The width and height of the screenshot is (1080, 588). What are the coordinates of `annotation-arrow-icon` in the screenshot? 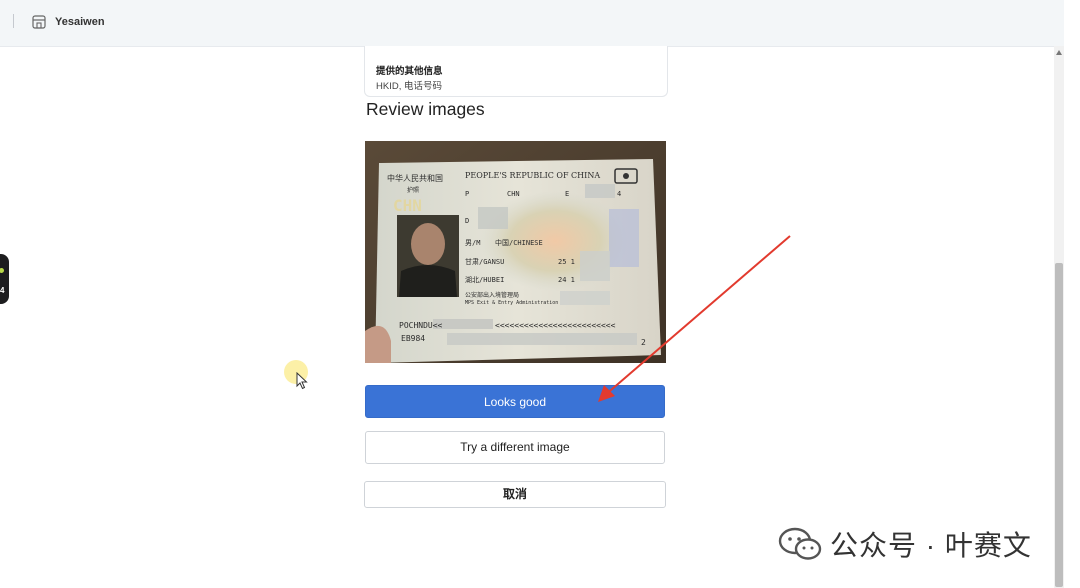 It's located at (694, 318).